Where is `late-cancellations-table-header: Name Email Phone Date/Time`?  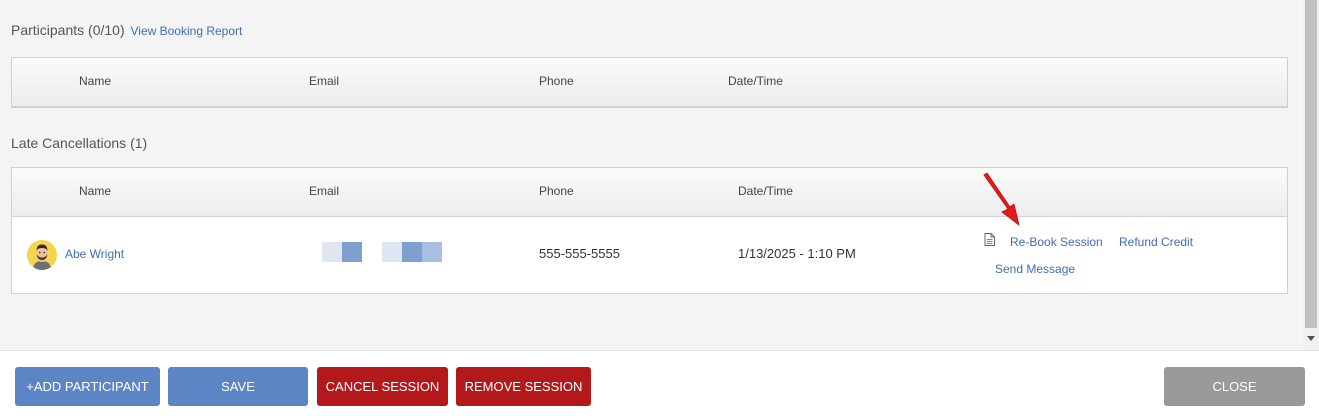
late-cancellations-table-header: Name Email Phone Date/Time is located at coordinates (649, 192).